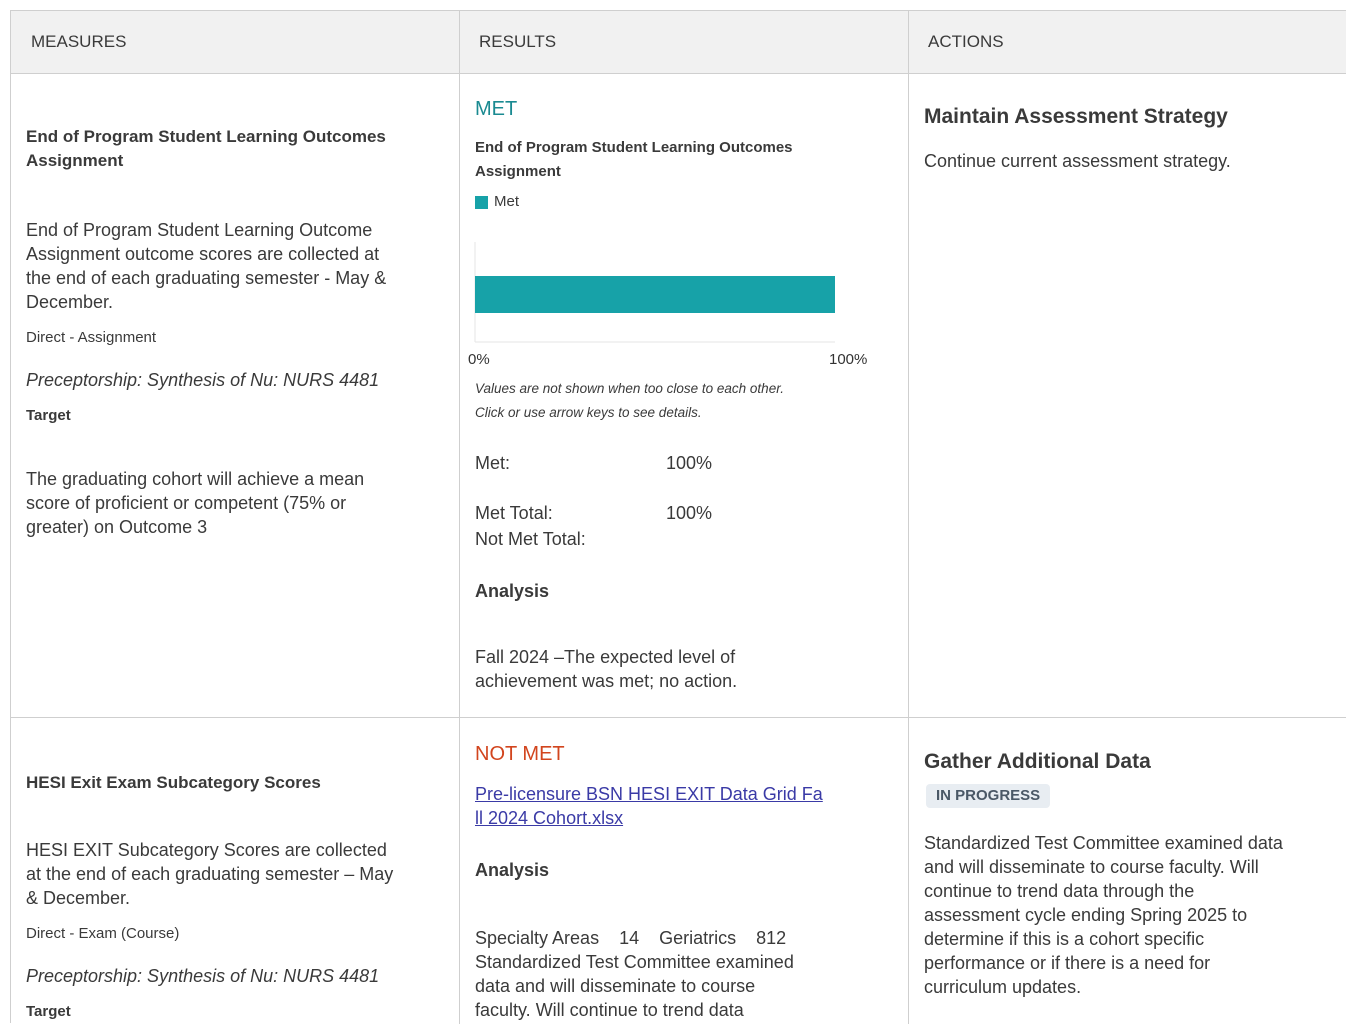  I want to click on axis-tick-min: 0%, so click(479, 359).